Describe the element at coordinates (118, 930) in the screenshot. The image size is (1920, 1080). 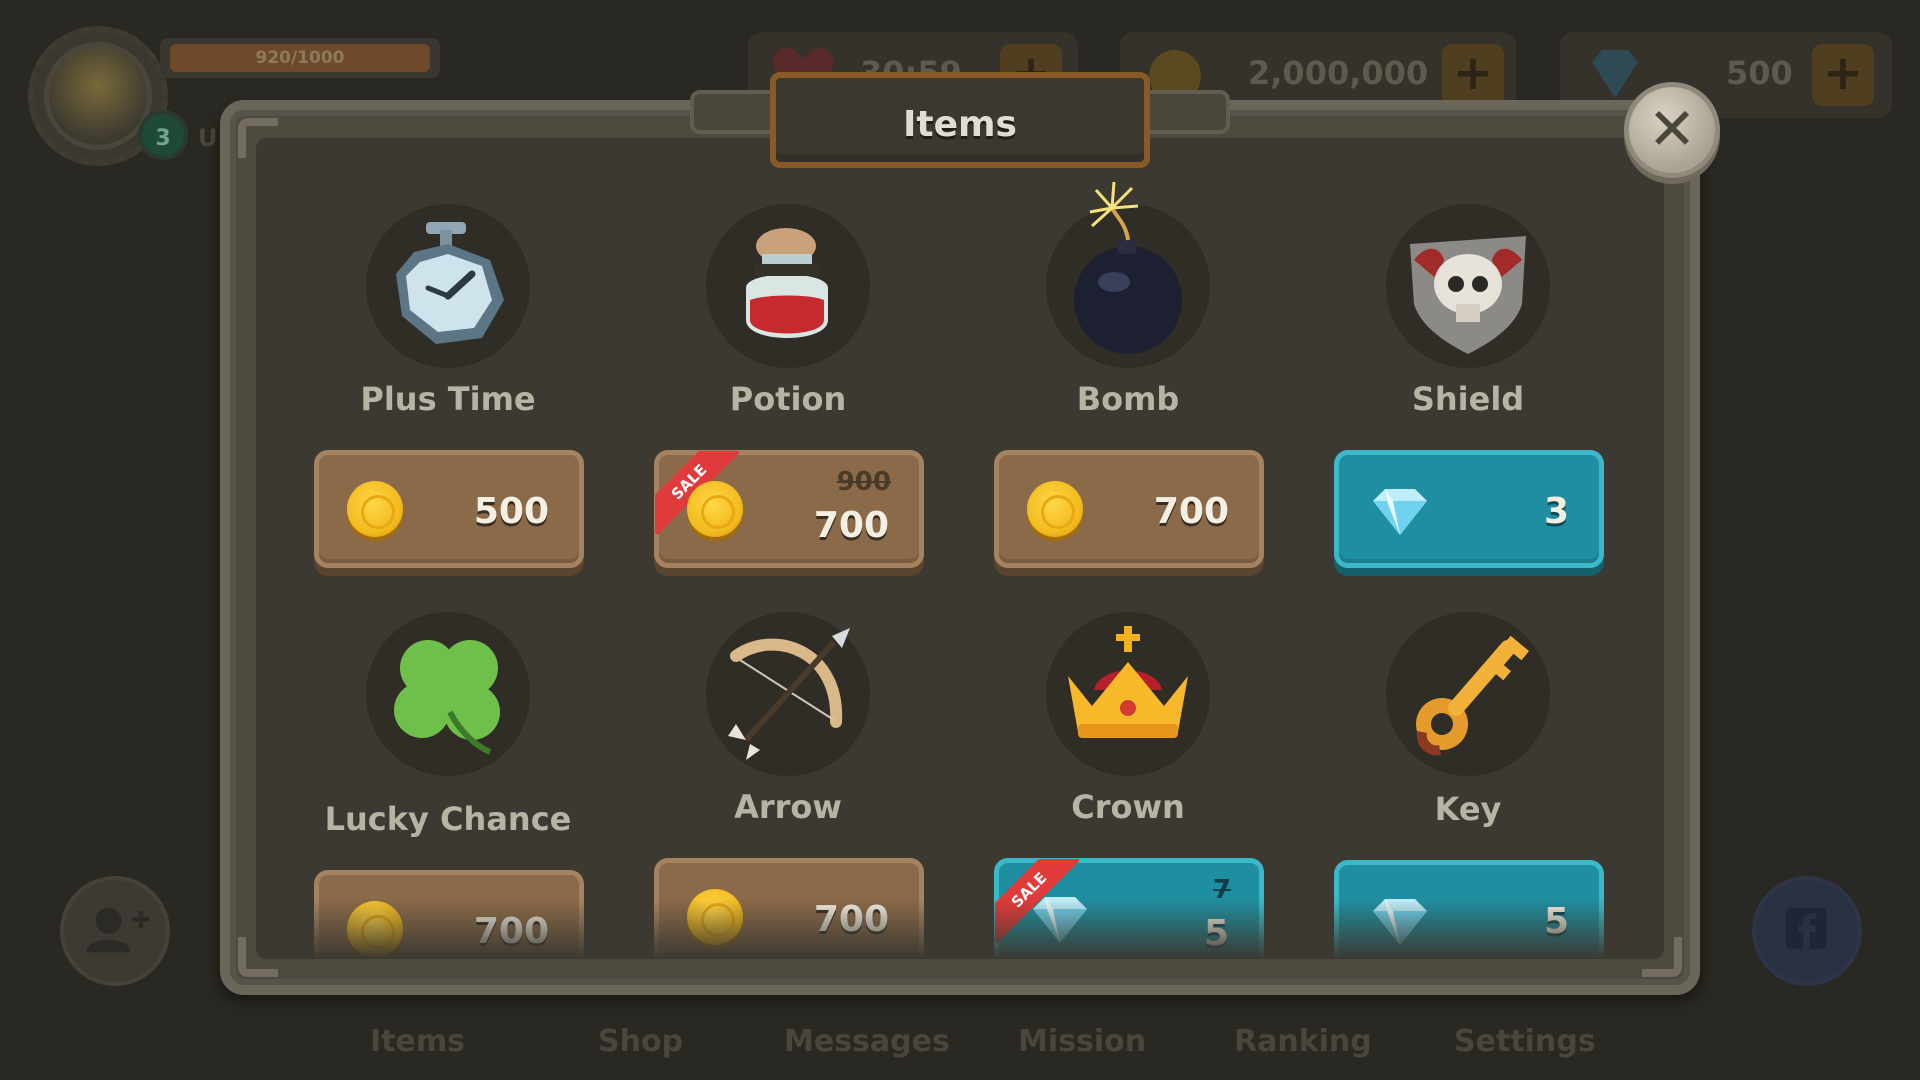
I see `add-friend-icon` at that location.